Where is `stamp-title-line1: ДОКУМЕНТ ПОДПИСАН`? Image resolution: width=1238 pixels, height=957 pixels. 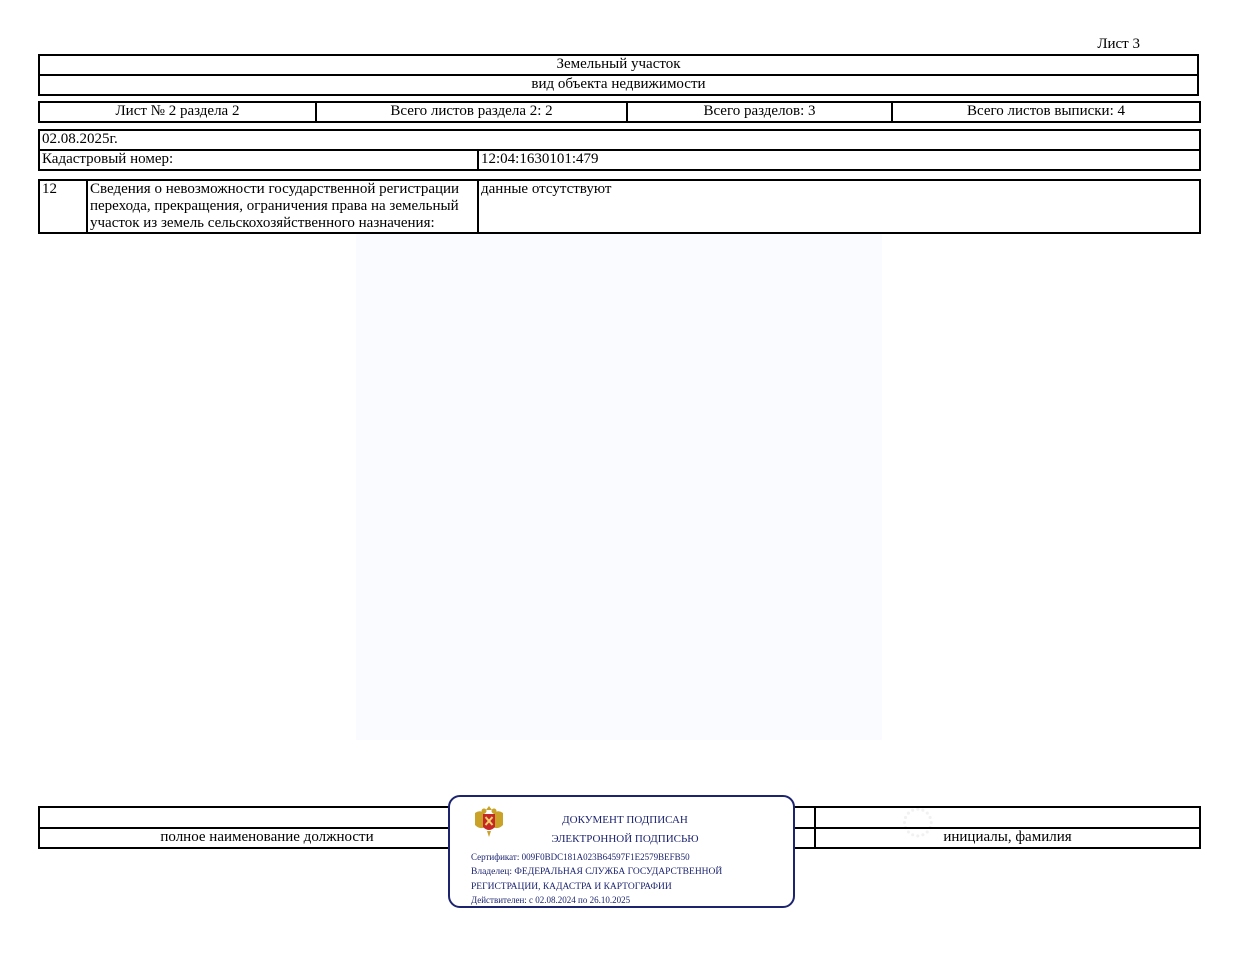
stamp-title-line1: ДОКУМЕНТ ПОДПИСАН is located at coordinates (625, 820).